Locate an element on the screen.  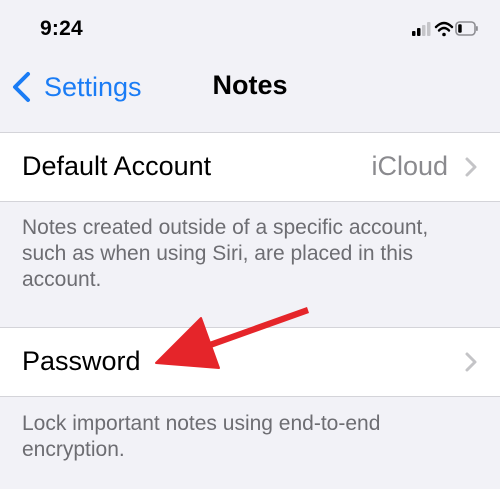
default-account-row: Default Account iCloud is located at coordinates (250, 167).